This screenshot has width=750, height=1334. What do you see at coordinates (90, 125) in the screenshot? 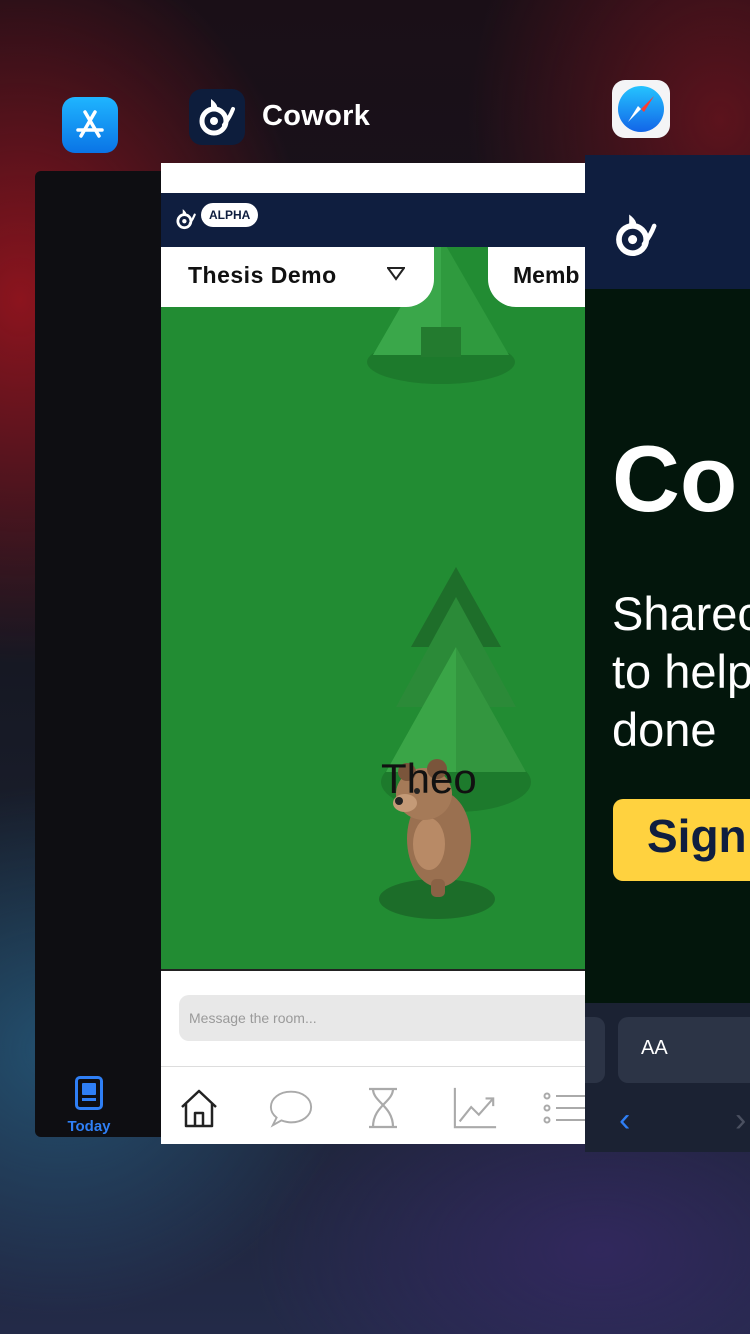
I see `app-store-icon` at bounding box center [90, 125].